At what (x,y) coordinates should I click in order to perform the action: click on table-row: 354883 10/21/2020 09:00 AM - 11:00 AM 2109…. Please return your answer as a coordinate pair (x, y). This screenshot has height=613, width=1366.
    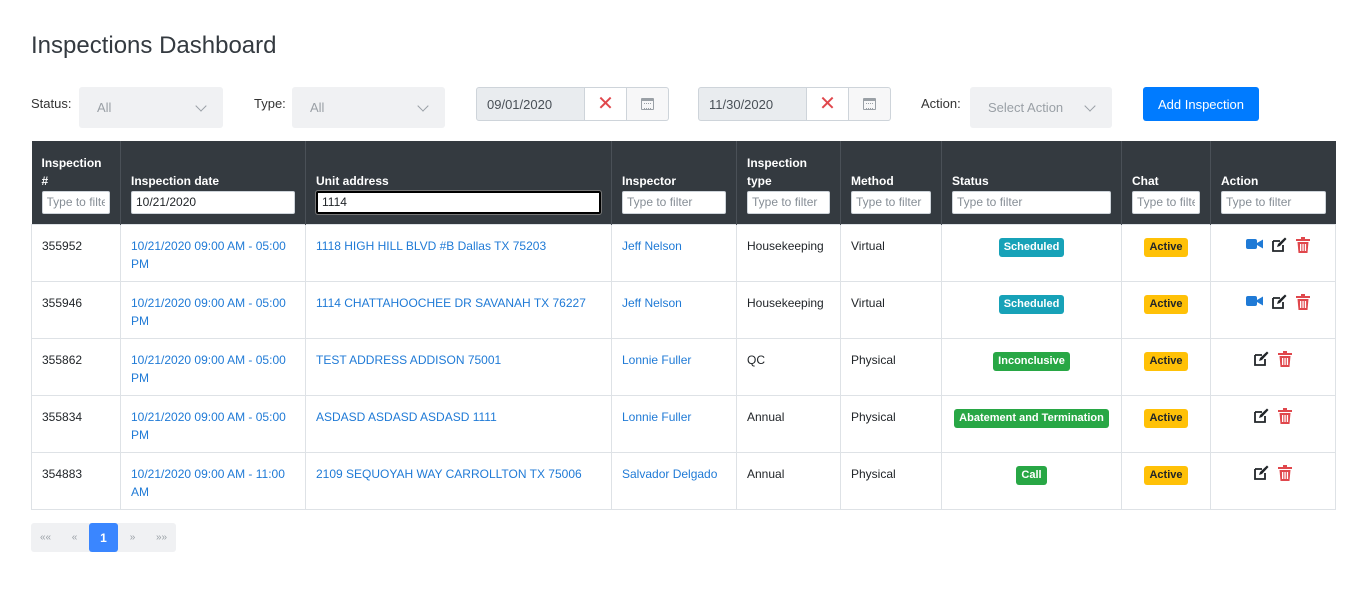
    Looking at the image, I should click on (683, 480).